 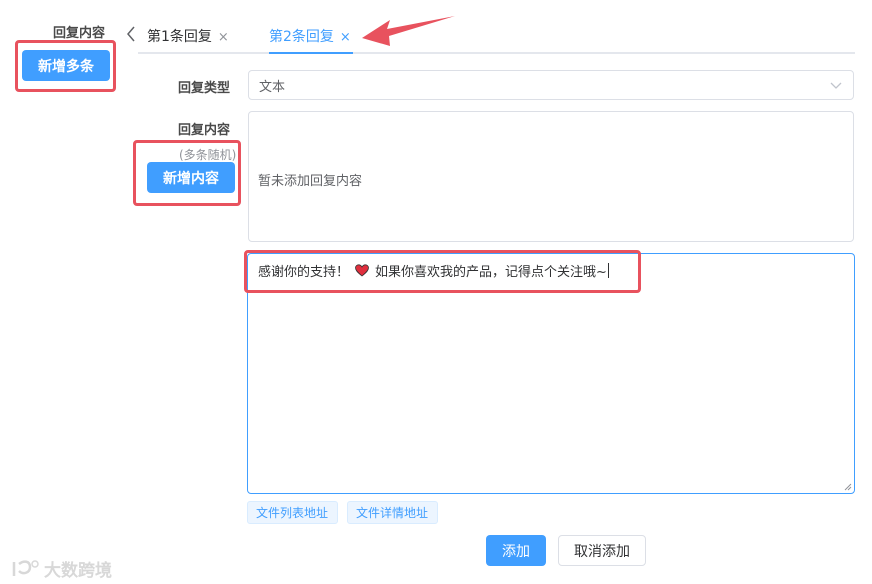 I want to click on textarea-text: 如果你喜欢我的产品，记得点个关注哦~, so click(x=491, y=272).